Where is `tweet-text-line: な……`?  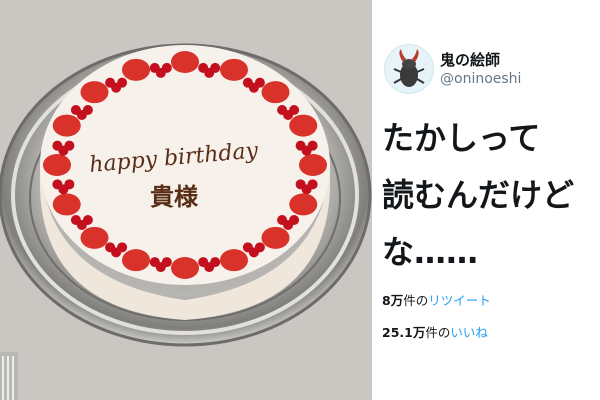 tweet-text-line: な…… is located at coordinates (430, 252).